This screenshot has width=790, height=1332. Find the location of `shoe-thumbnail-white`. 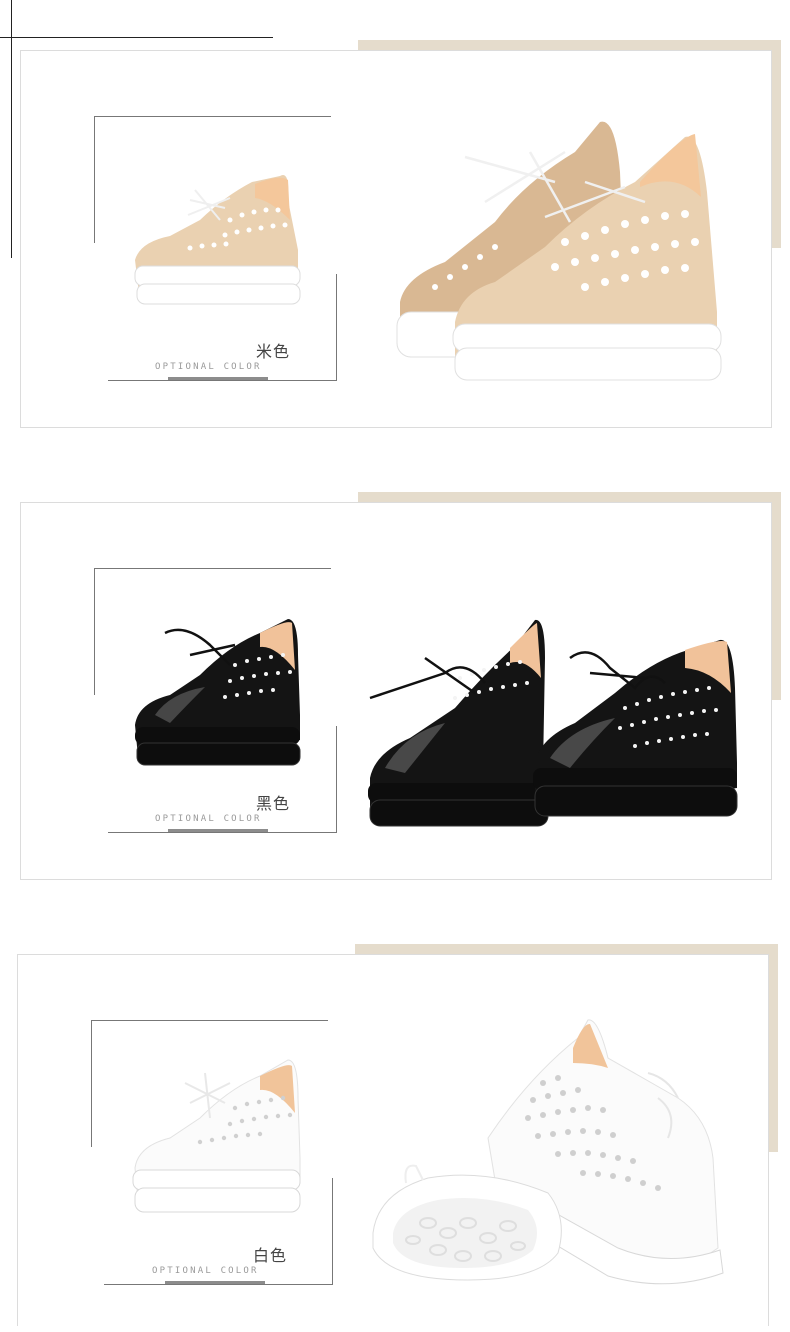

shoe-thumbnail-white is located at coordinates (217, 1139).